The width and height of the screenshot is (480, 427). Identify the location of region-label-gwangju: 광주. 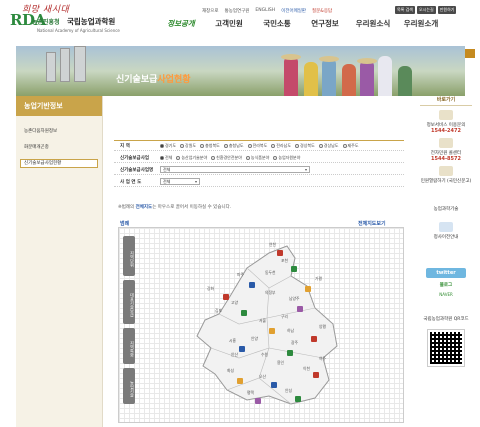
(294, 343).